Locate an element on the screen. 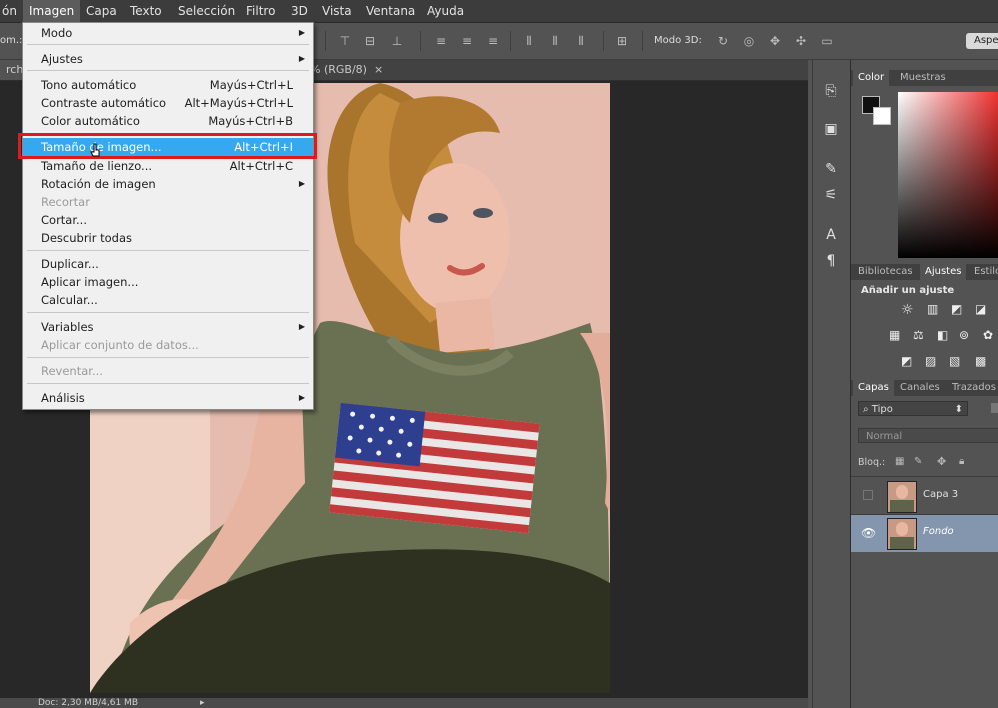 The height and width of the screenshot is (708, 998). tab-capas: Capas is located at coordinates (873, 388).